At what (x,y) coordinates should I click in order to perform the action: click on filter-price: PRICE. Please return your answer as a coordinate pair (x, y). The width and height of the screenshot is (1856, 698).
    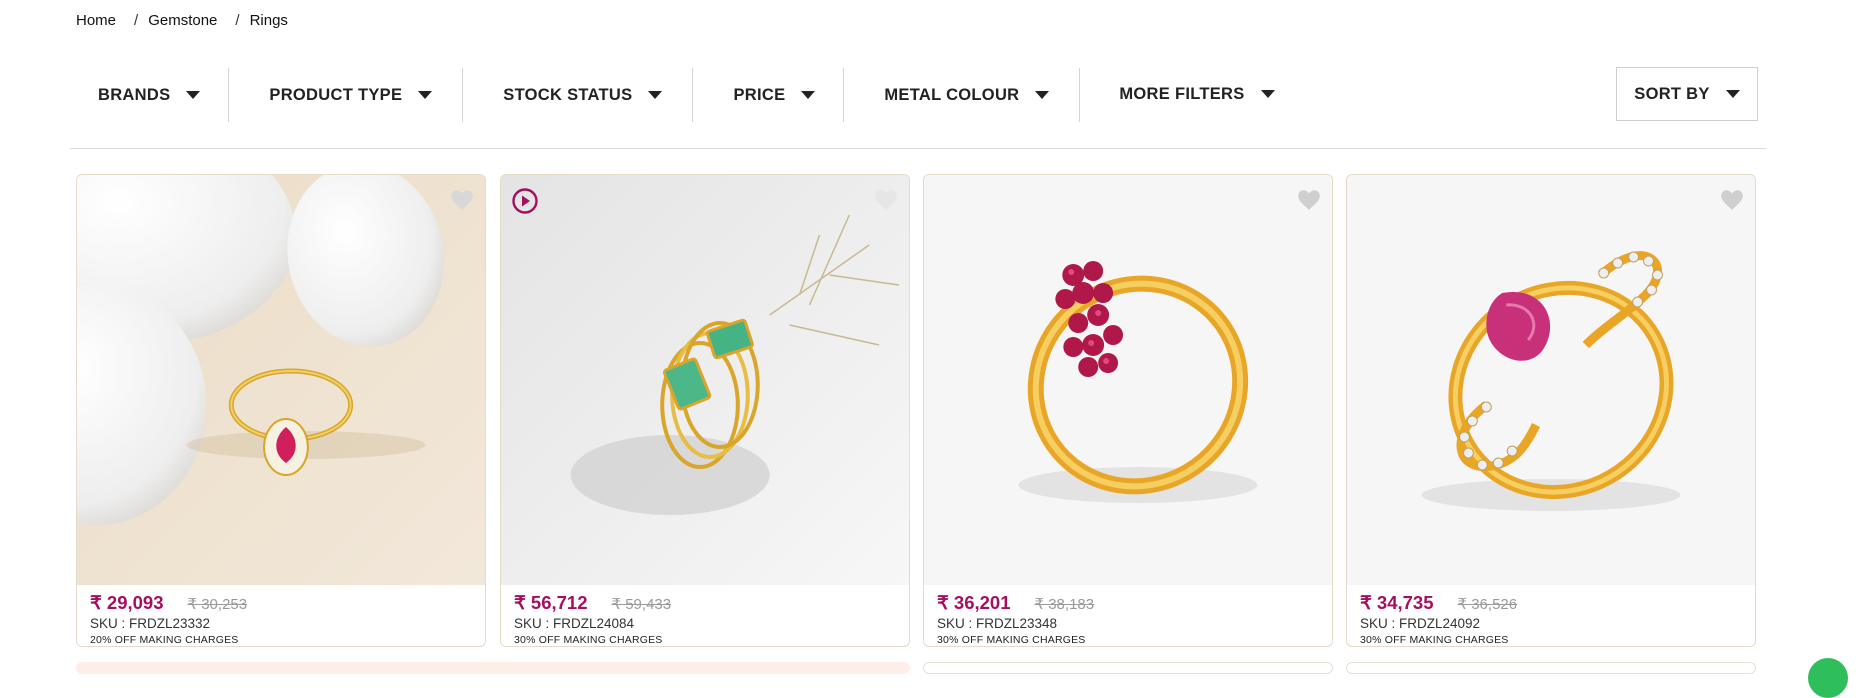
    Looking at the image, I should click on (768, 95).